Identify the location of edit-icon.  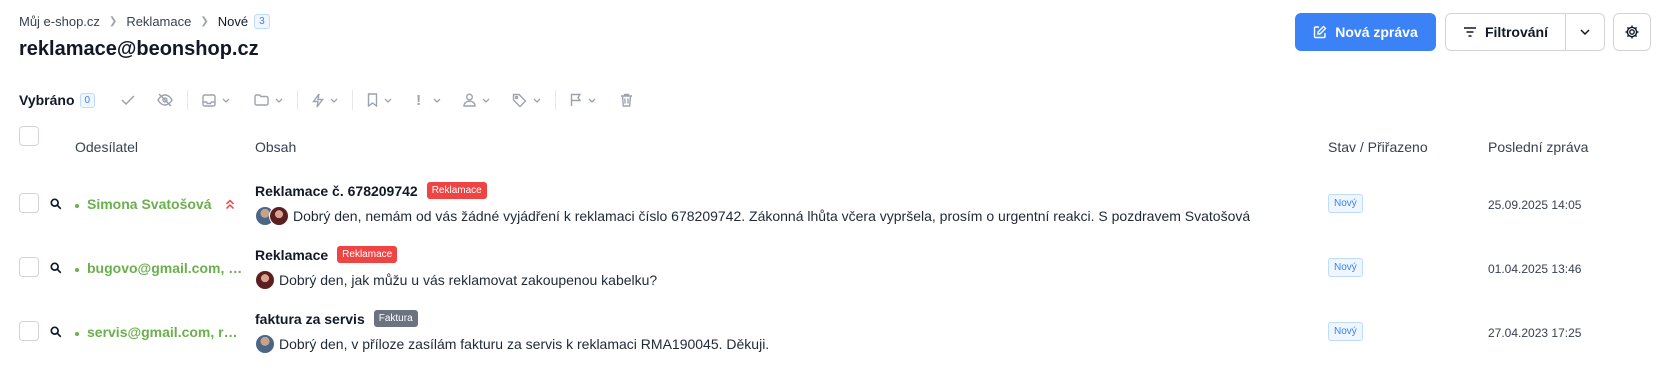
(1320, 32).